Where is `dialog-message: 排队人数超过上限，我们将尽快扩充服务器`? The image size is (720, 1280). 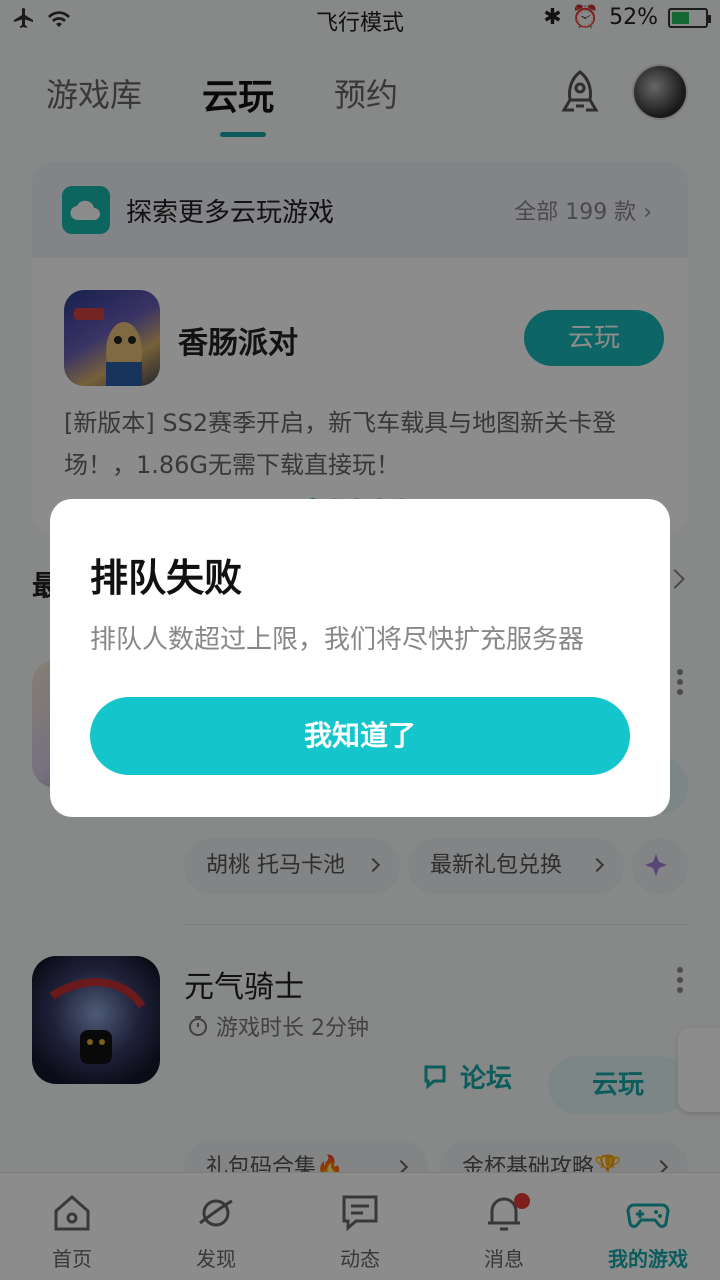 dialog-message: 排队人数超过上限，我们将尽快扩充服务器 is located at coordinates (337, 640).